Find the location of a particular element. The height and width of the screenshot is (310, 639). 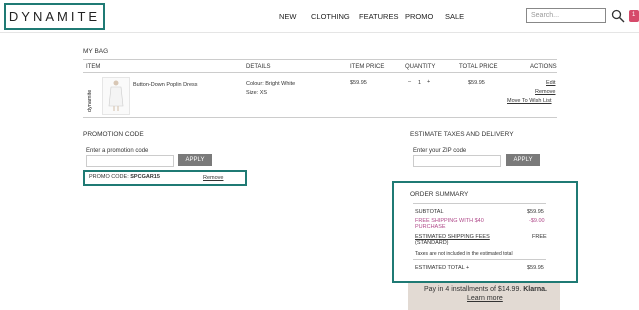

promo-title: PROMOTION CODE is located at coordinates (113, 134).